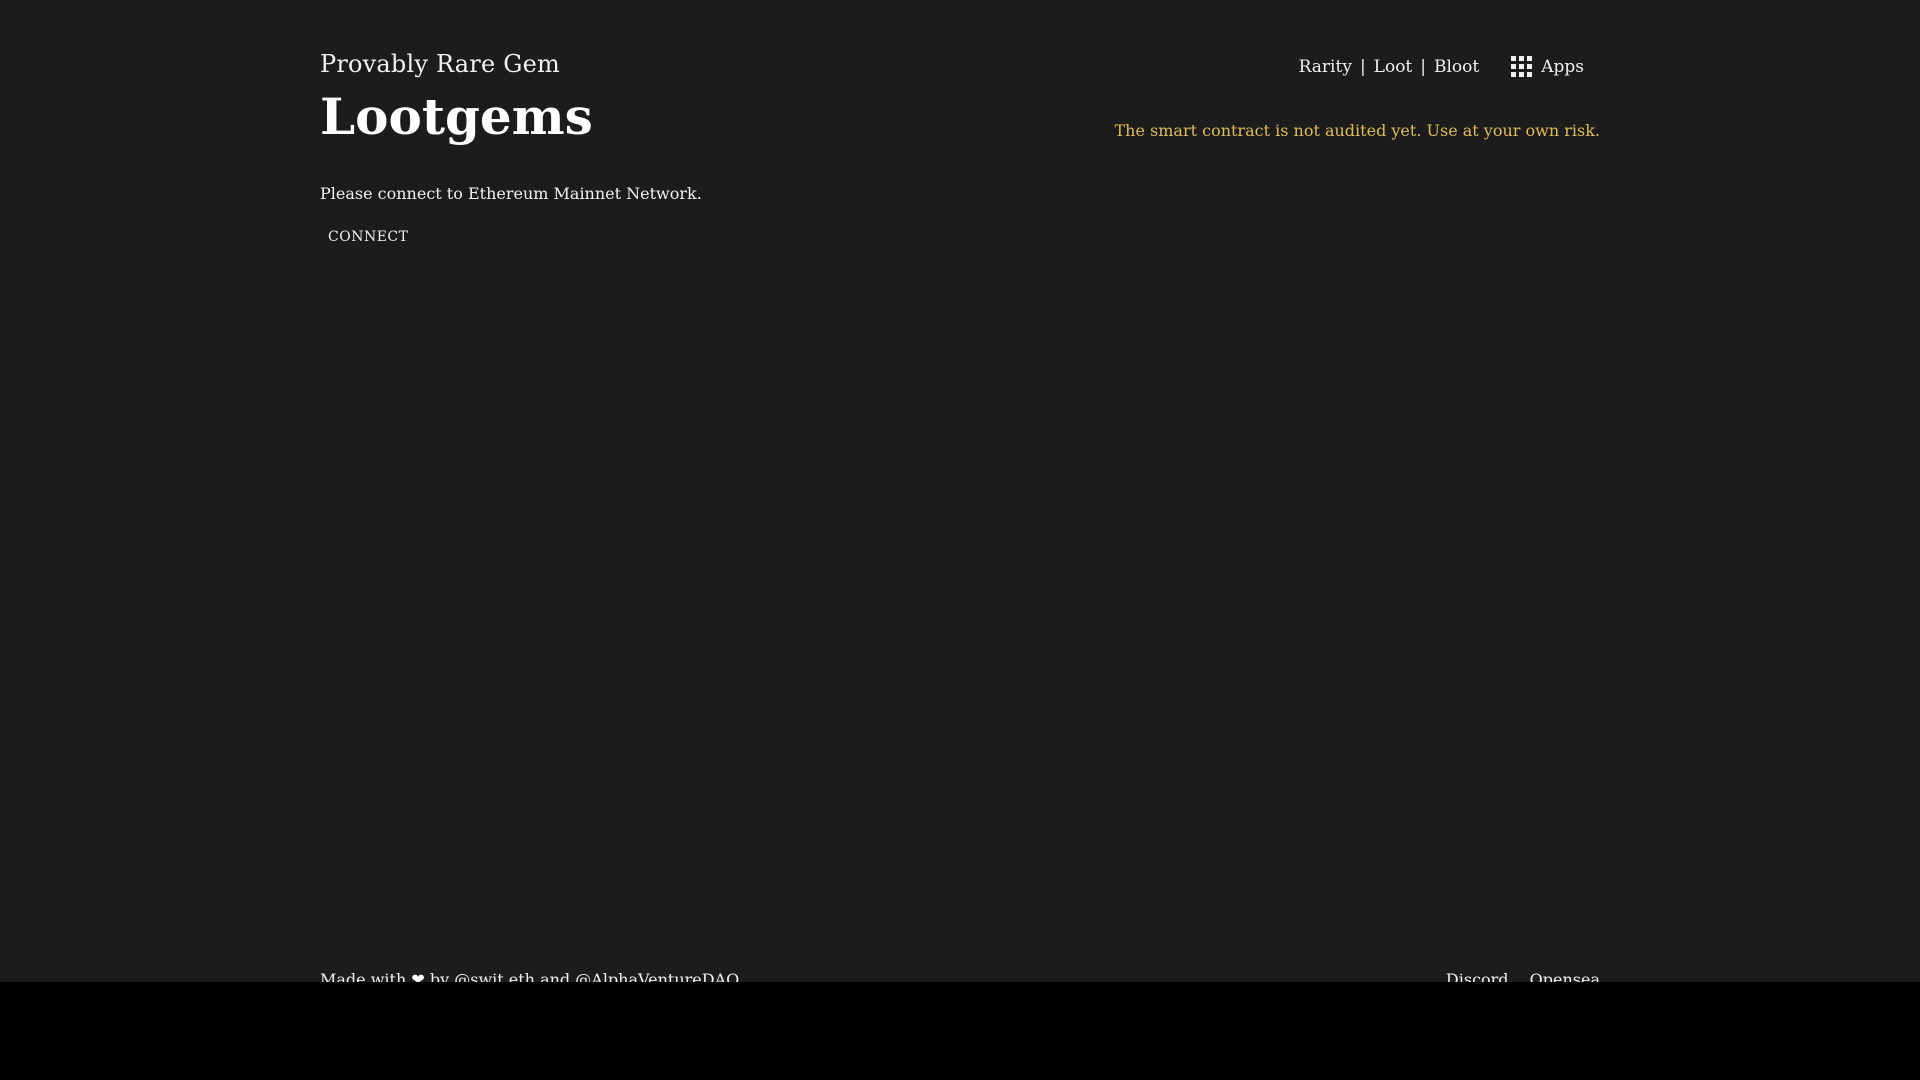  What do you see at coordinates (1325, 67) in the screenshot?
I see `nav-link-rarity: Rarity` at bounding box center [1325, 67].